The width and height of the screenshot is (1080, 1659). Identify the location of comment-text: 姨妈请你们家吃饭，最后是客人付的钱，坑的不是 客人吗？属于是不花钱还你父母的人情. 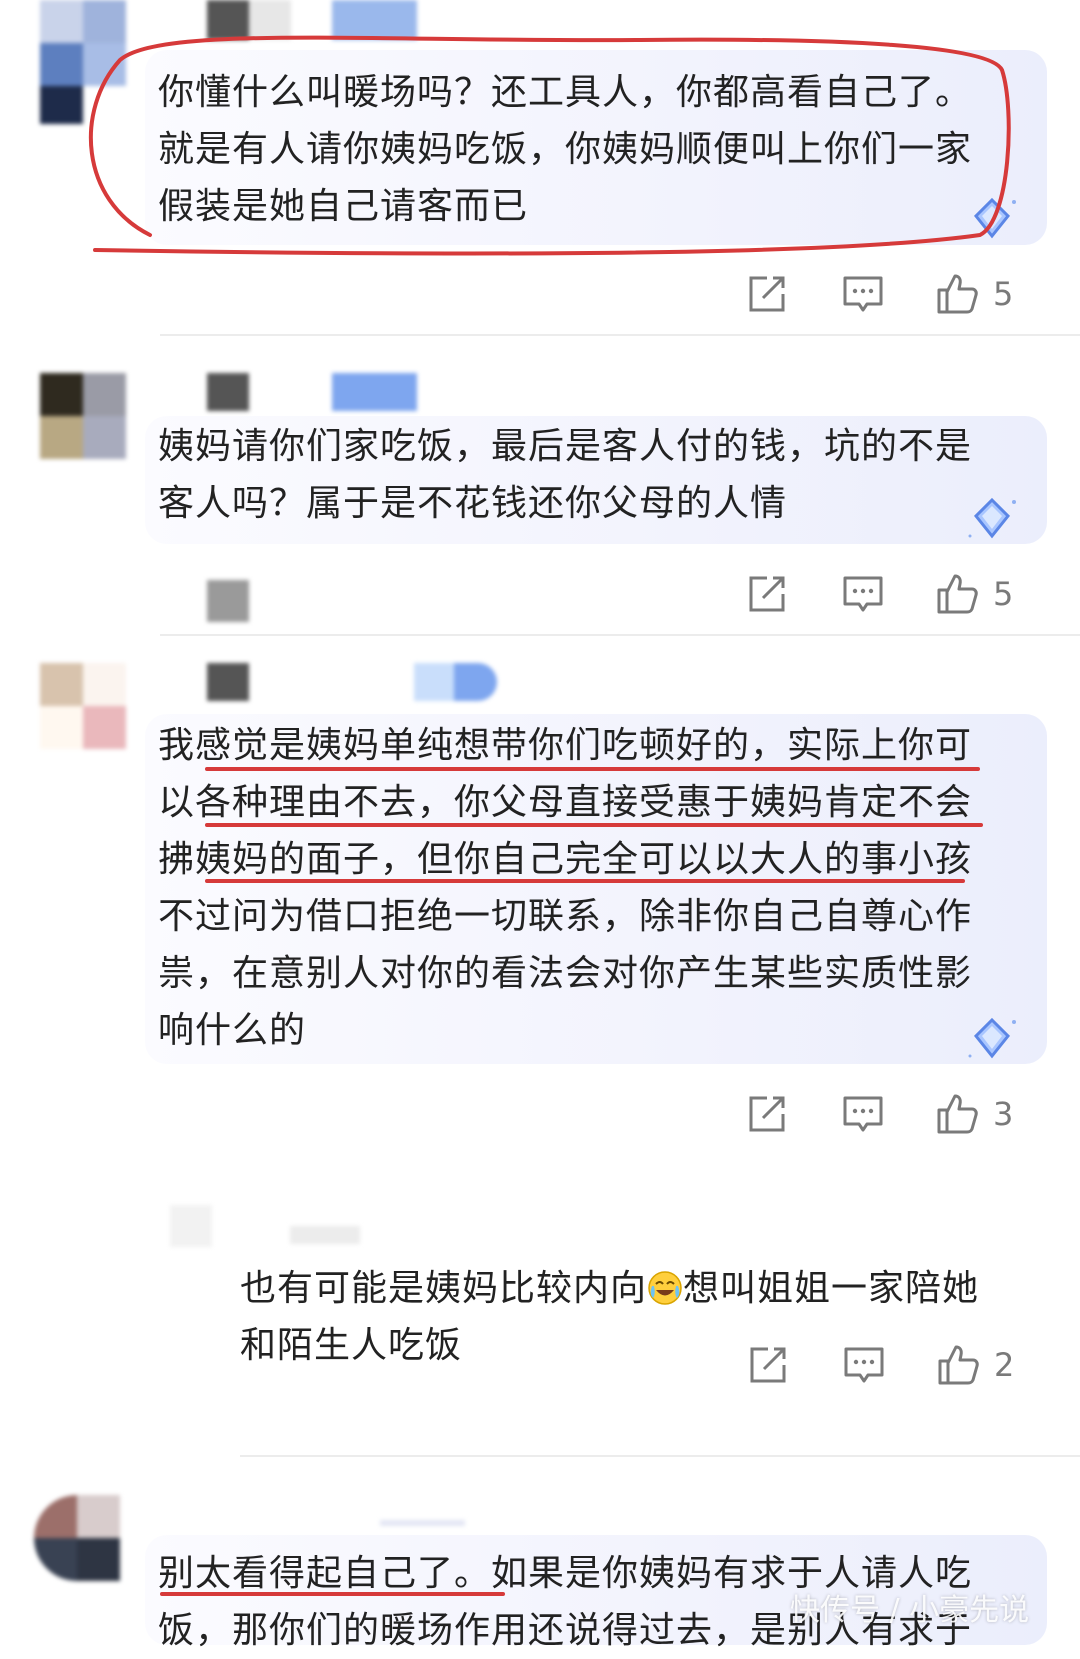
(565, 475).